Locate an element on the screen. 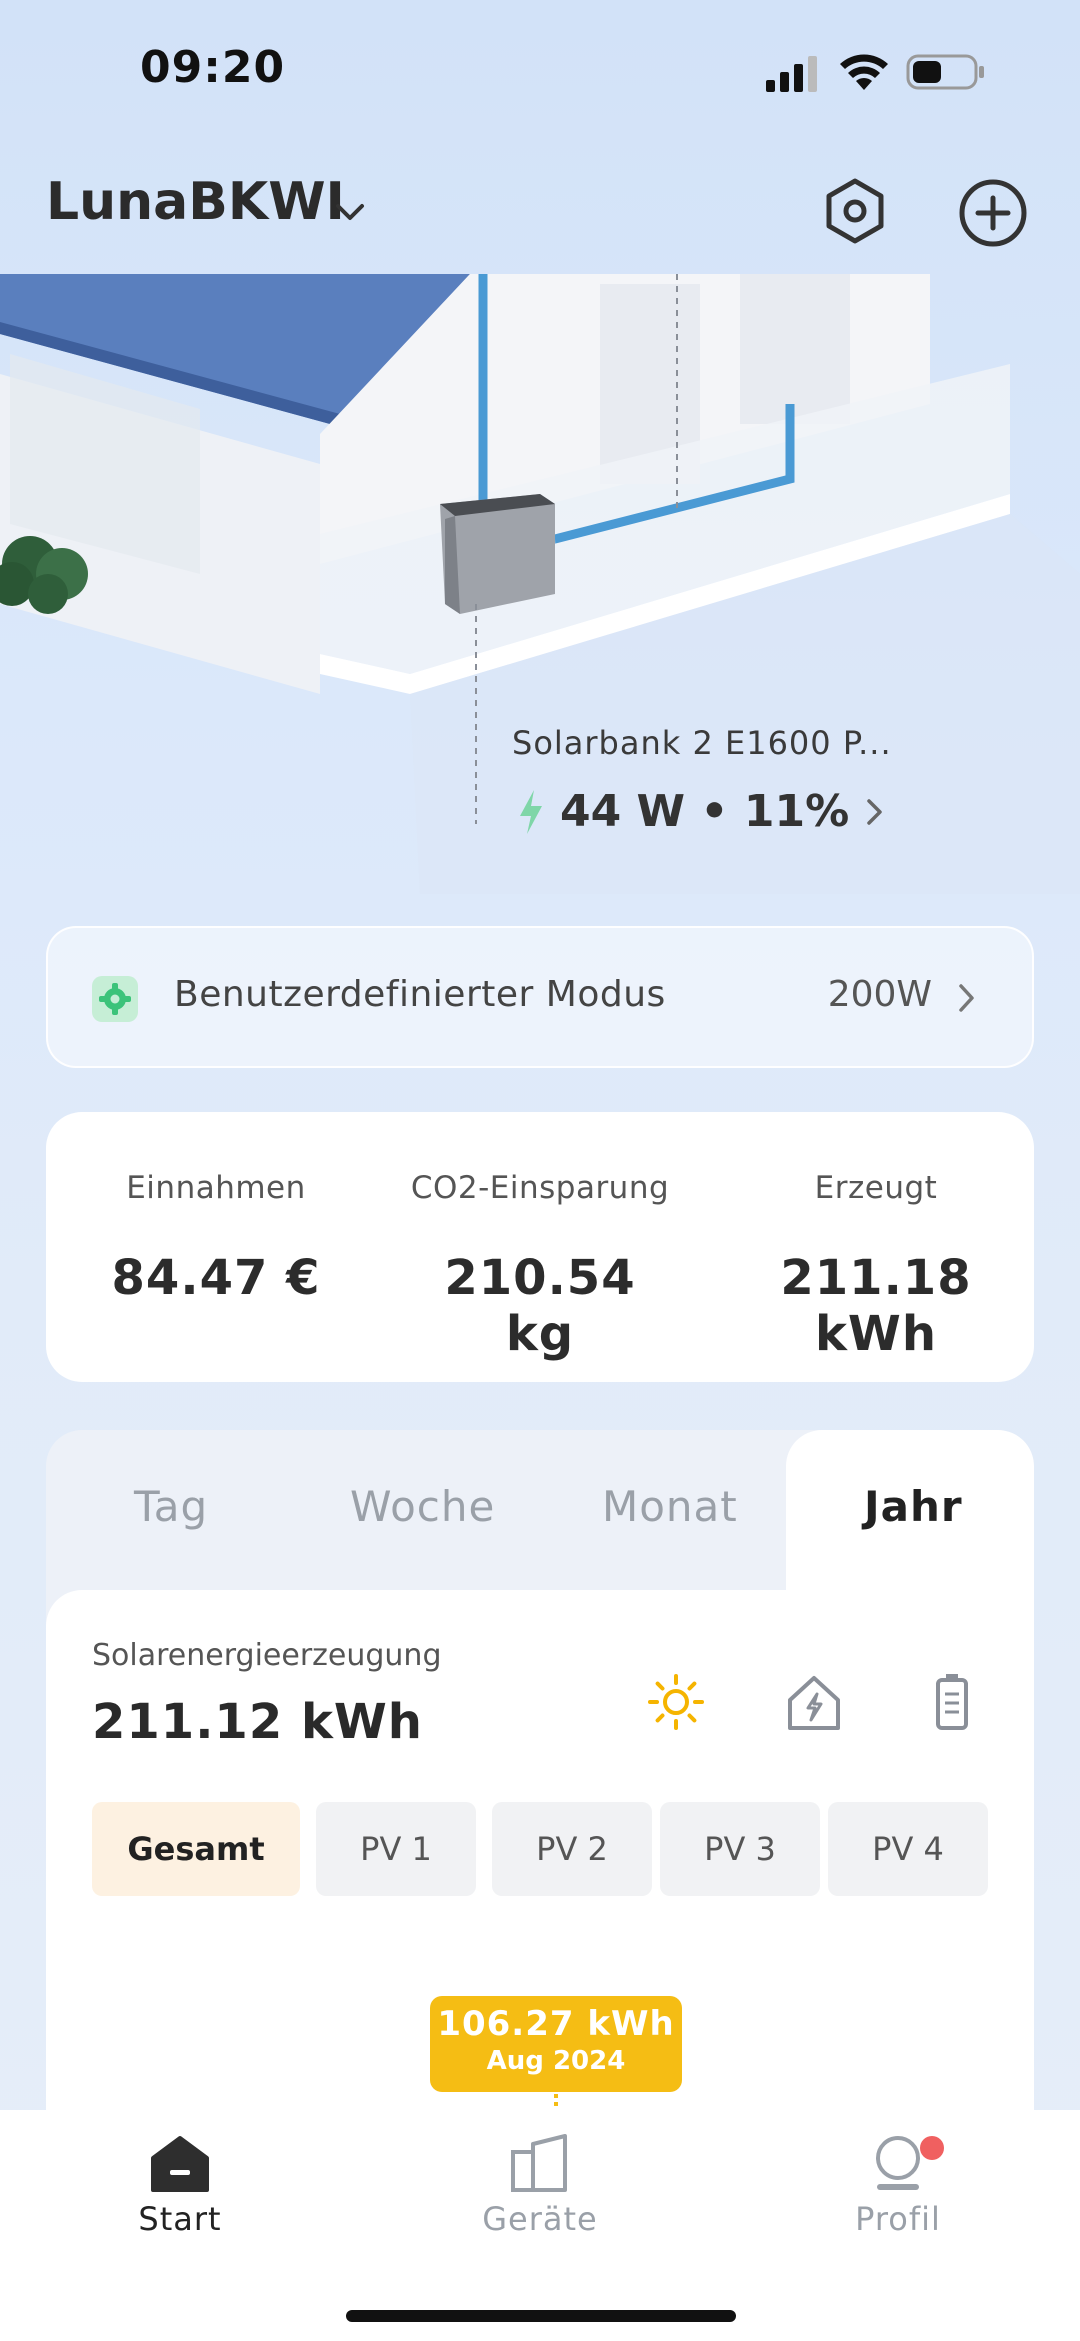 The image size is (1080, 2341). settings-hexagon-icon is located at coordinates (855, 211).